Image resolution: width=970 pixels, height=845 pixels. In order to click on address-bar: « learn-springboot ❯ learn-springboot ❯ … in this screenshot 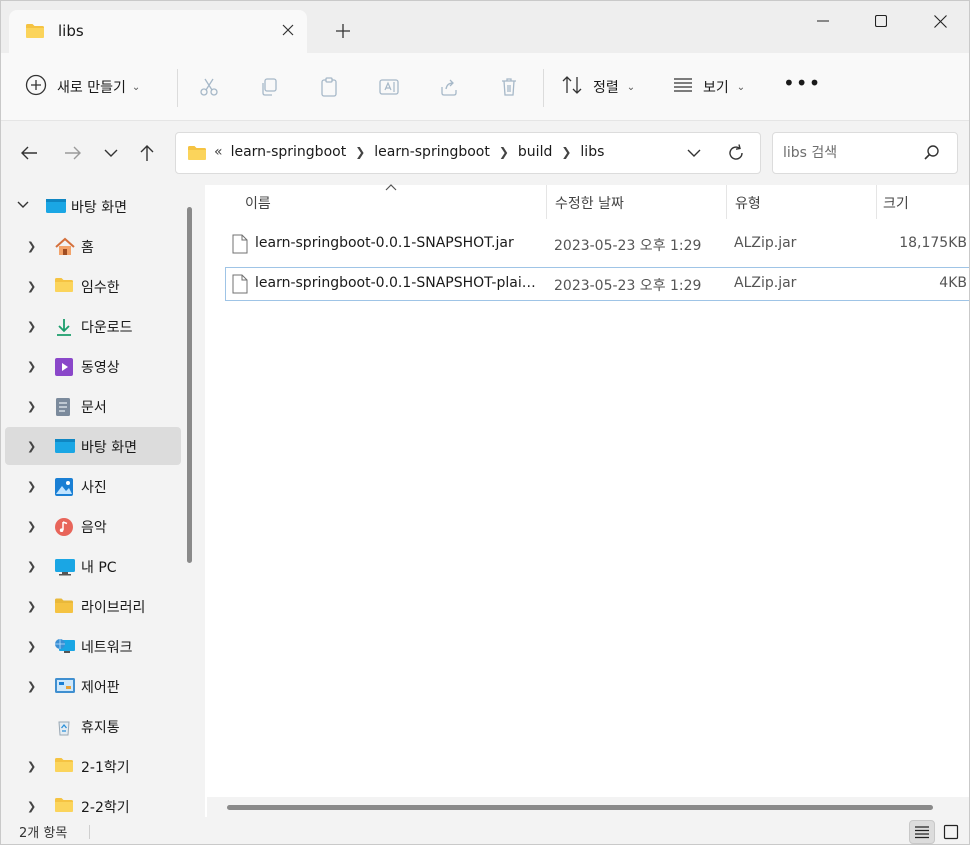, I will do `click(468, 153)`.